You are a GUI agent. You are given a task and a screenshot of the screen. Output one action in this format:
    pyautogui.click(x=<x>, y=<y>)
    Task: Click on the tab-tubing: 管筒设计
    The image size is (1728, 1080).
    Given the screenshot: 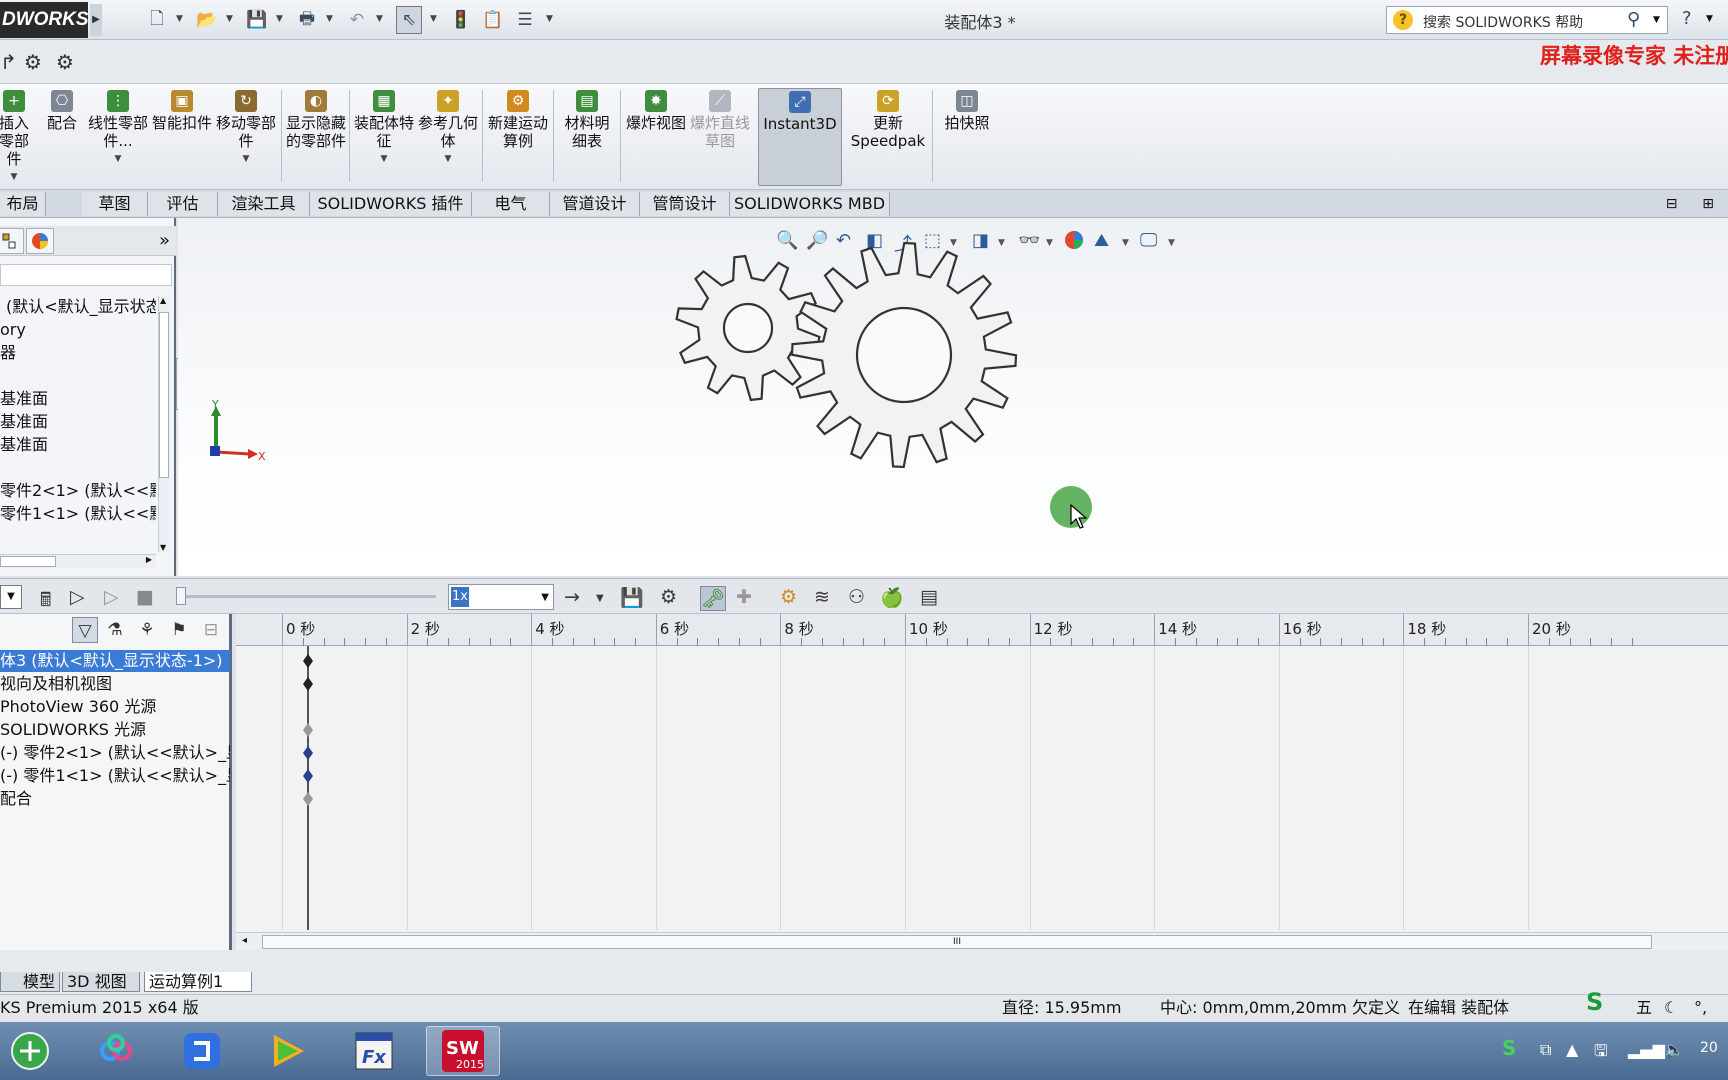 What is the action you would take?
    pyautogui.click(x=685, y=204)
    